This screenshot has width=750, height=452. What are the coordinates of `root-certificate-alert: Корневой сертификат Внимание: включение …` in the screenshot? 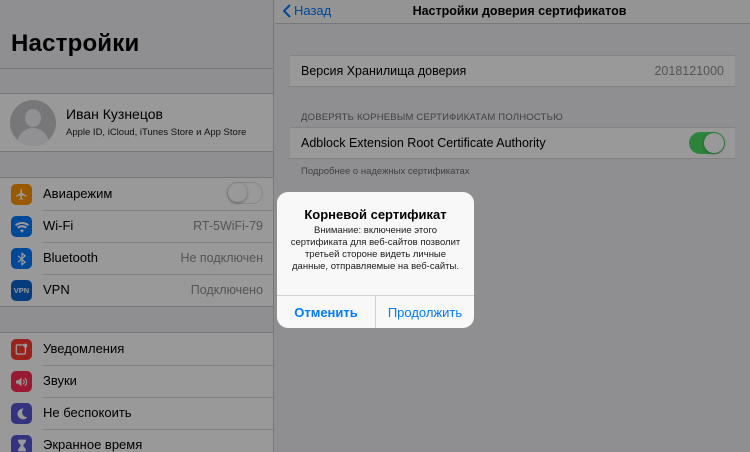 It's located at (375, 260).